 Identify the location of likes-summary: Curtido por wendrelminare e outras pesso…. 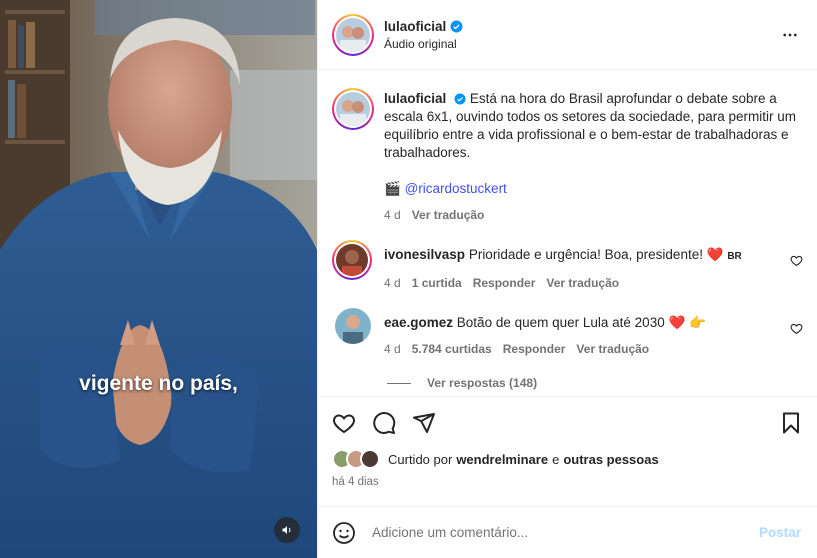
(567, 459).